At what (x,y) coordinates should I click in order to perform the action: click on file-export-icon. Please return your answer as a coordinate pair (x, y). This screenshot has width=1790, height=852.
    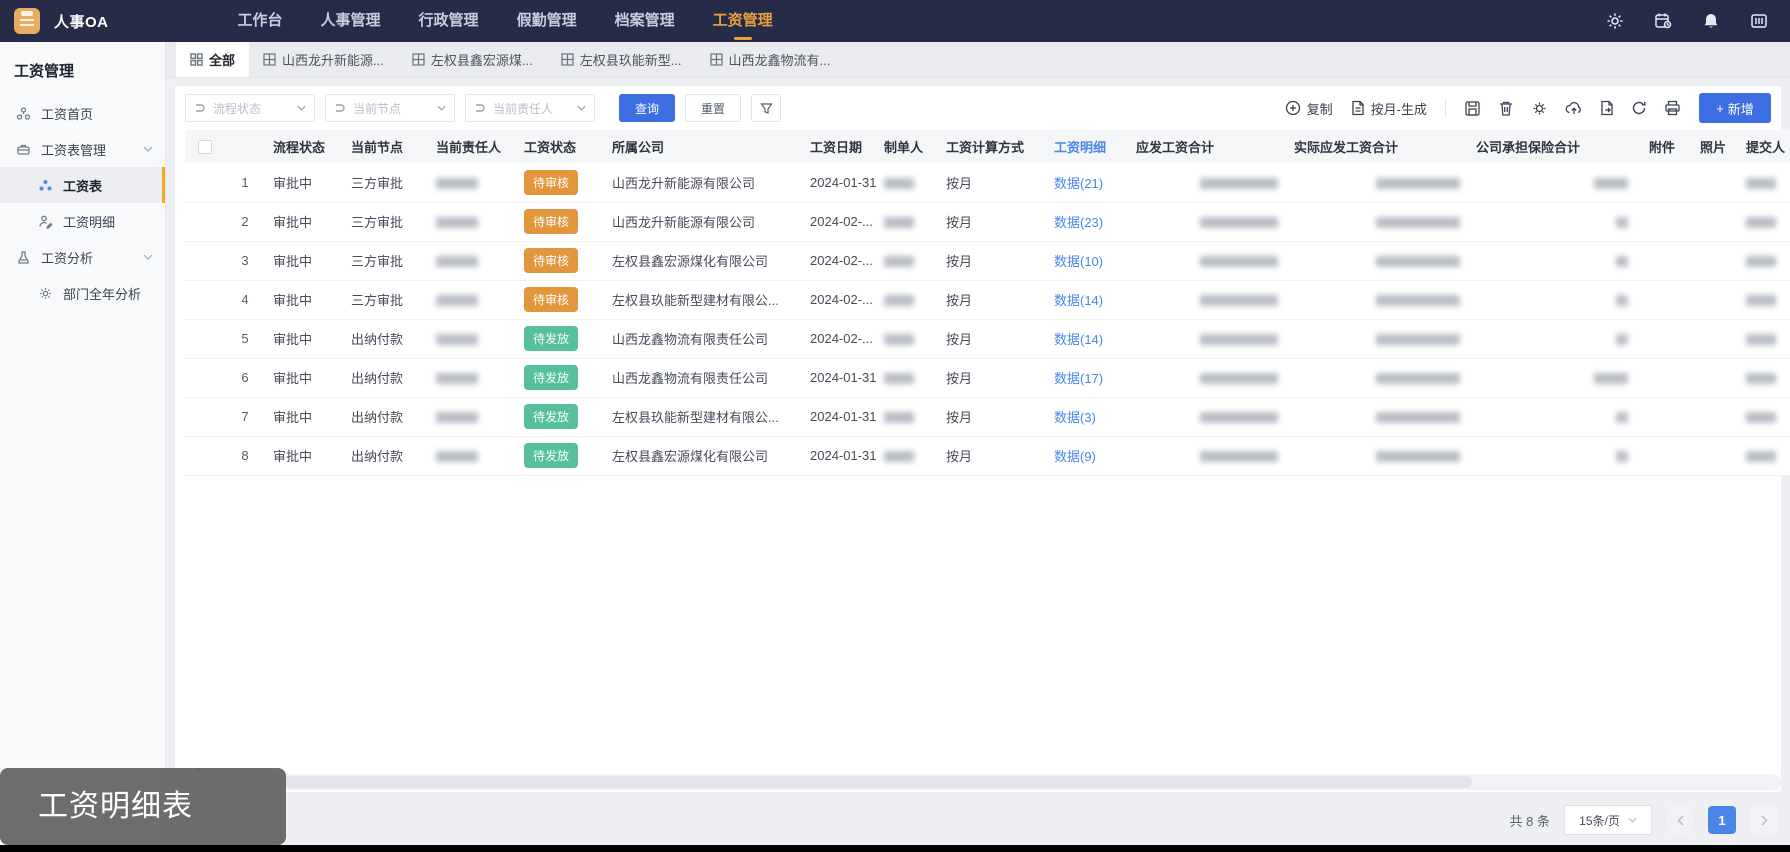
    Looking at the image, I should click on (1607, 108).